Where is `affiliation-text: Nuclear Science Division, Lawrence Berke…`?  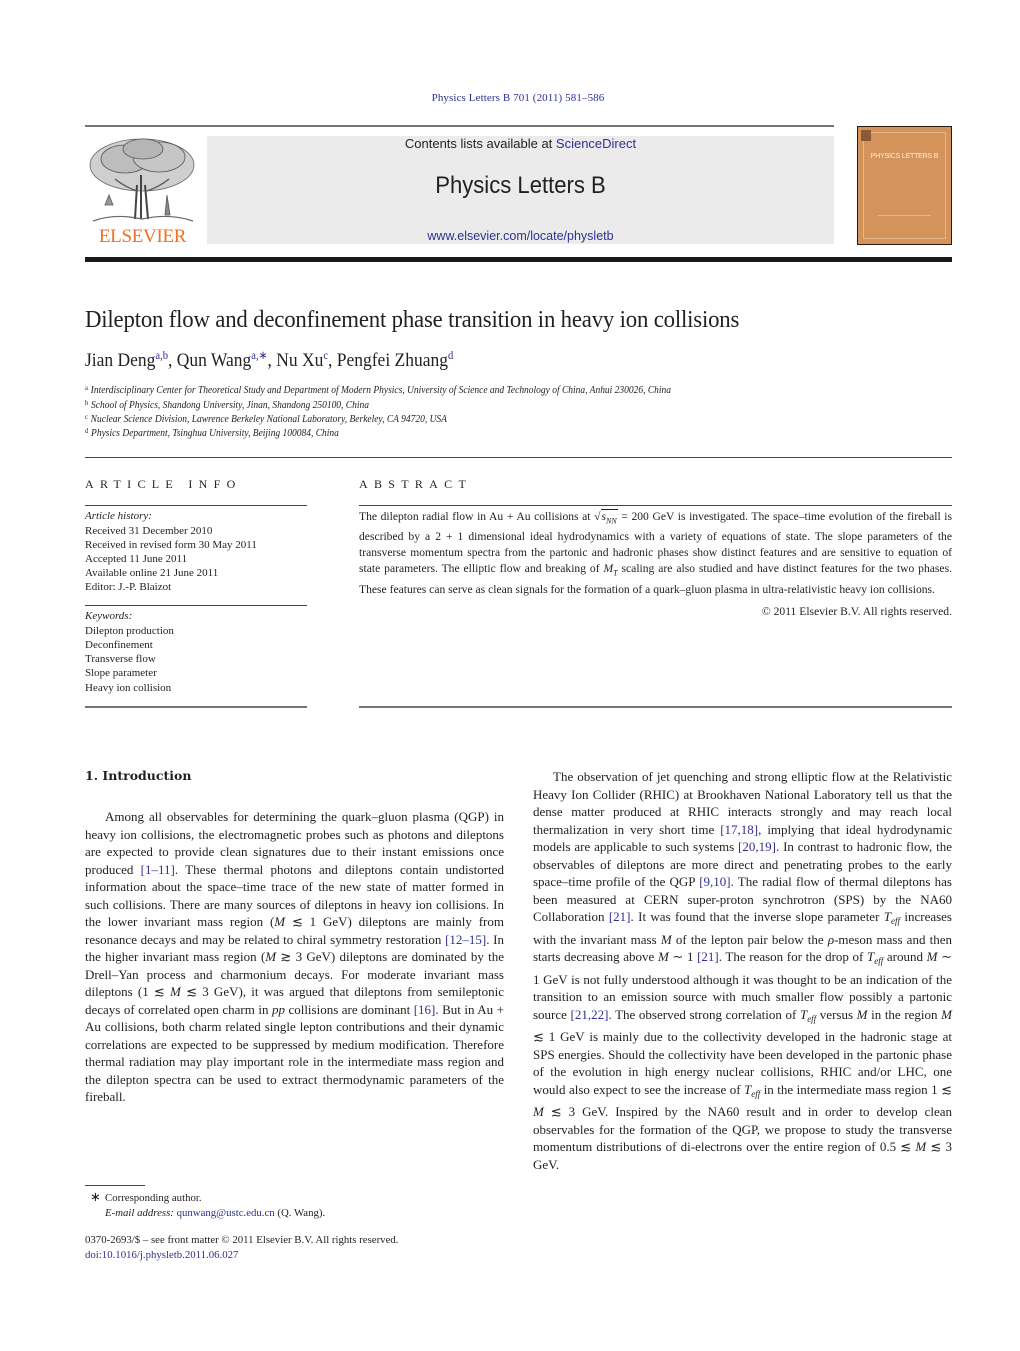
affiliation-text: Nuclear Science Division, Lawrence Berke… is located at coordinates (268, 419).